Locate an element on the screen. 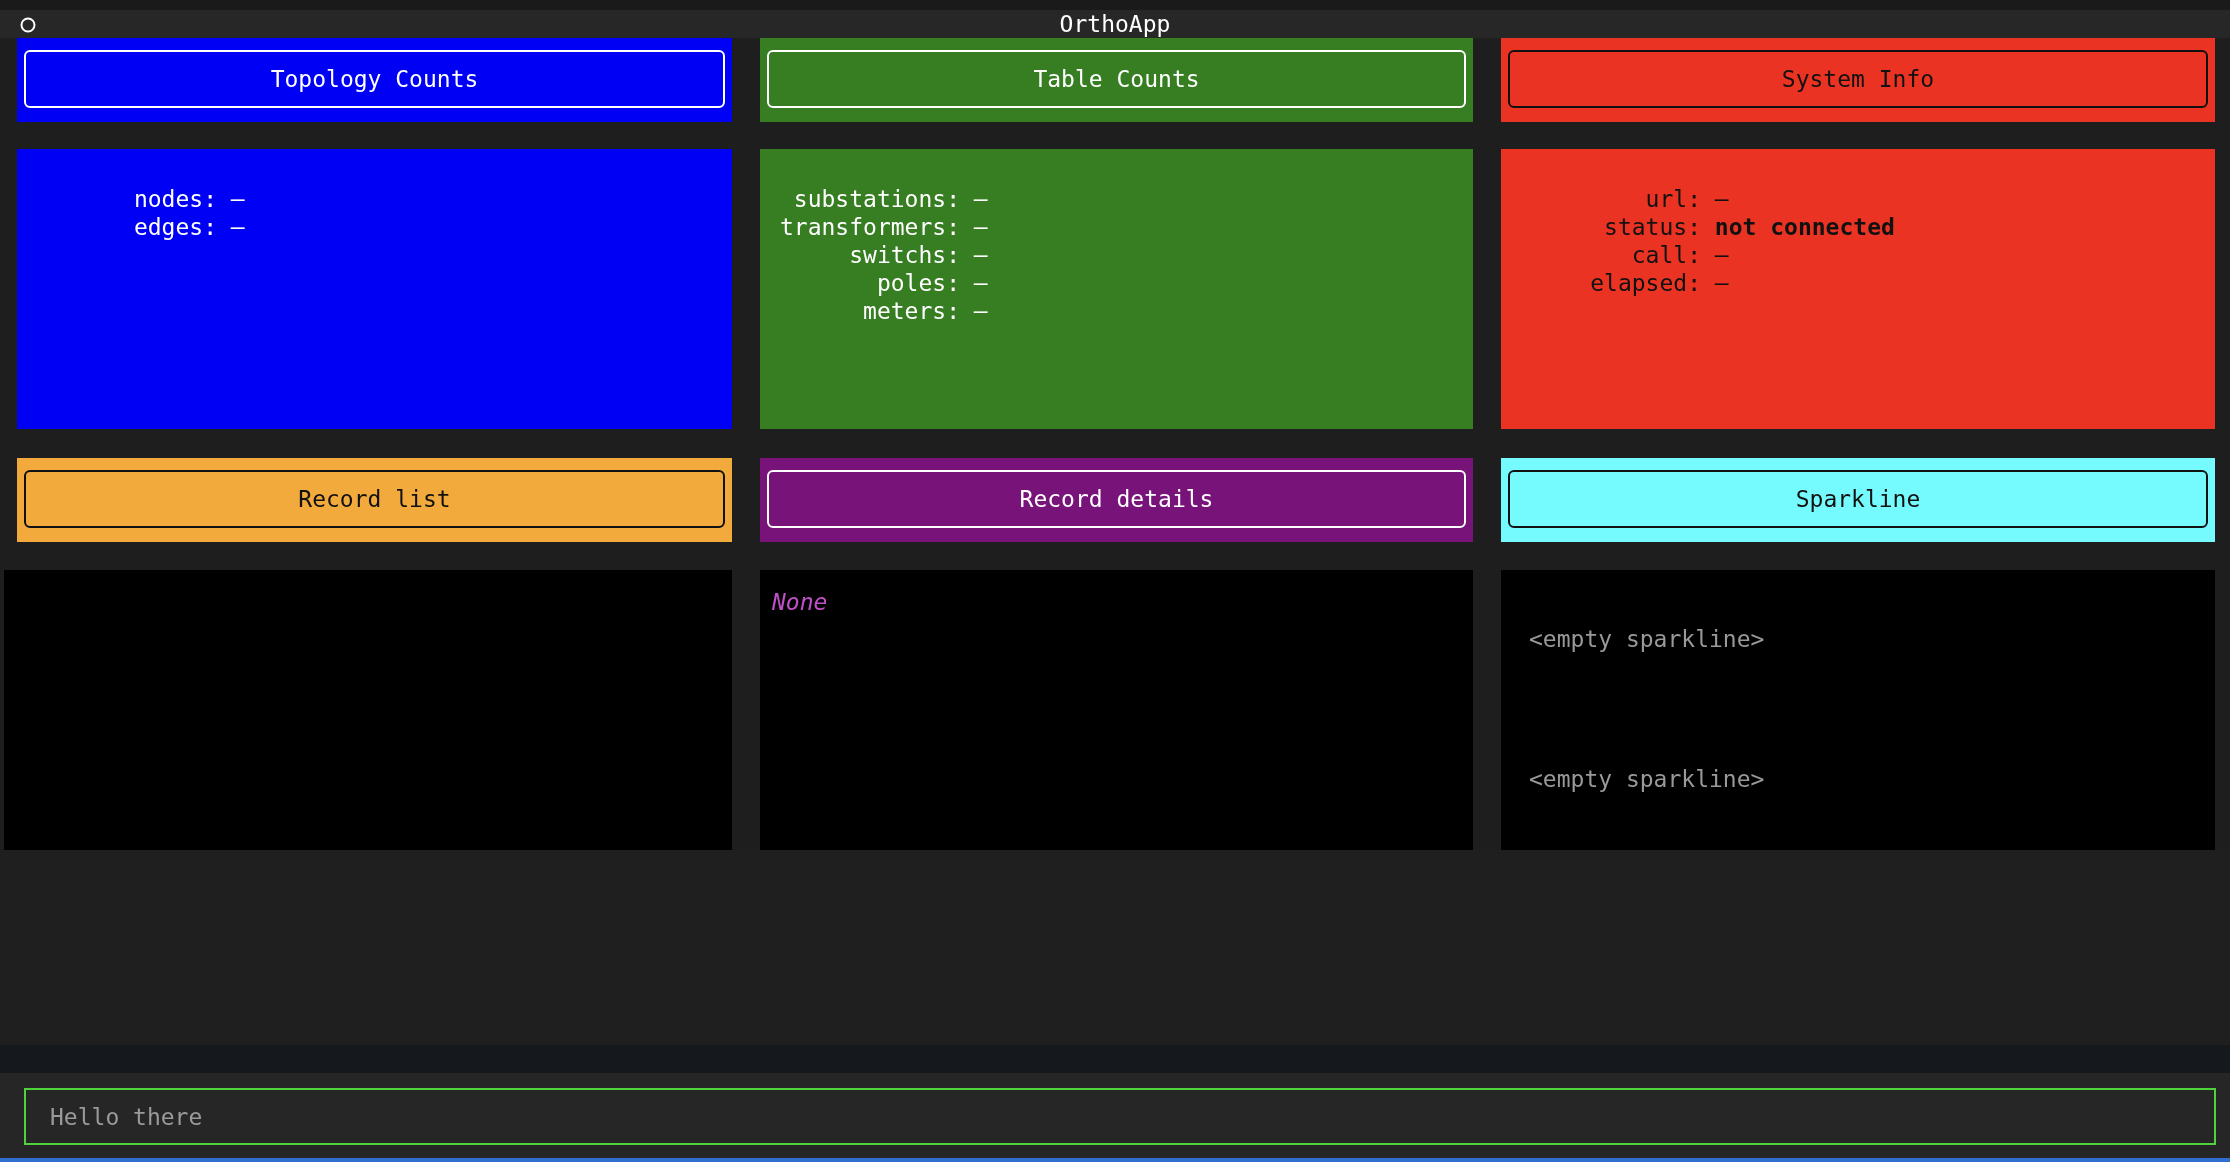 This screenshot has height=1162, width=2230. info-line: substations: – is located at coordinates (890, 199).